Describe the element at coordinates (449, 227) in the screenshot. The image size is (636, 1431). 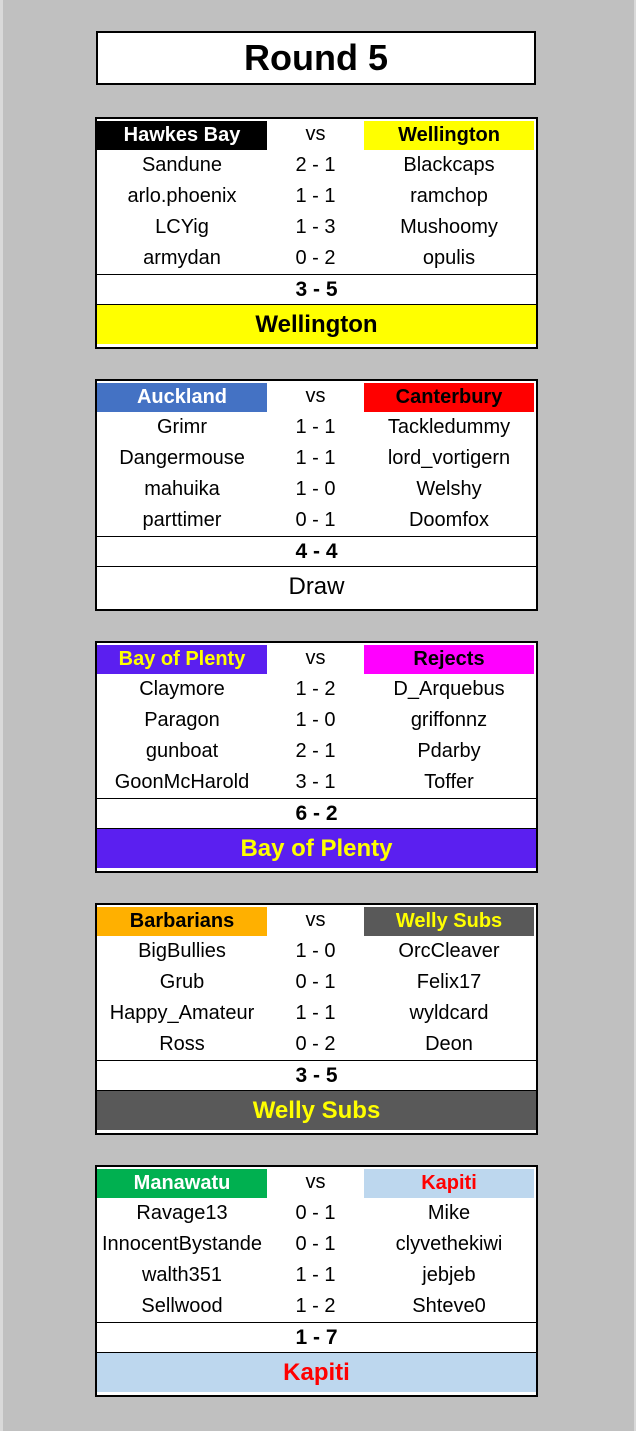
I see `away-player: Mushoomy` at that location.